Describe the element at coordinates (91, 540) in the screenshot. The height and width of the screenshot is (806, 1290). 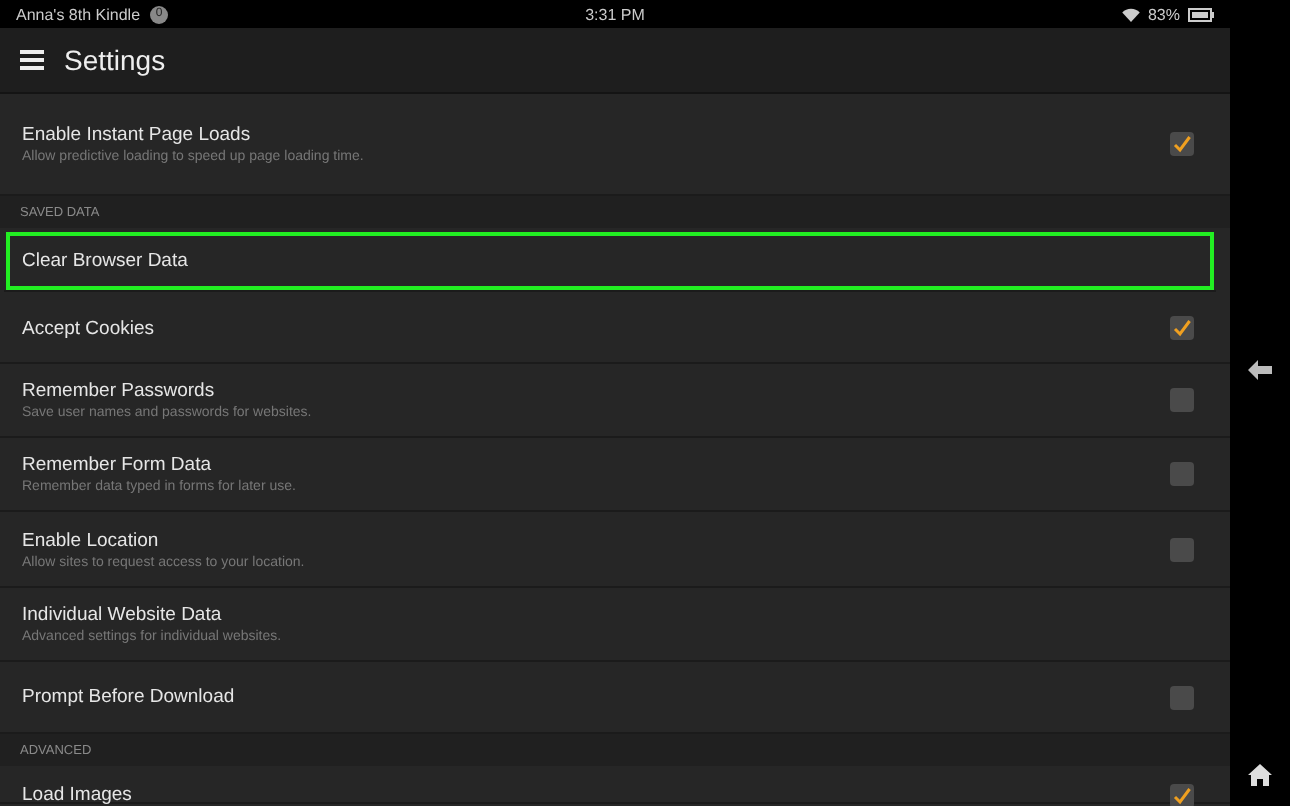
I see `setting-label: Enable Location` at that location.